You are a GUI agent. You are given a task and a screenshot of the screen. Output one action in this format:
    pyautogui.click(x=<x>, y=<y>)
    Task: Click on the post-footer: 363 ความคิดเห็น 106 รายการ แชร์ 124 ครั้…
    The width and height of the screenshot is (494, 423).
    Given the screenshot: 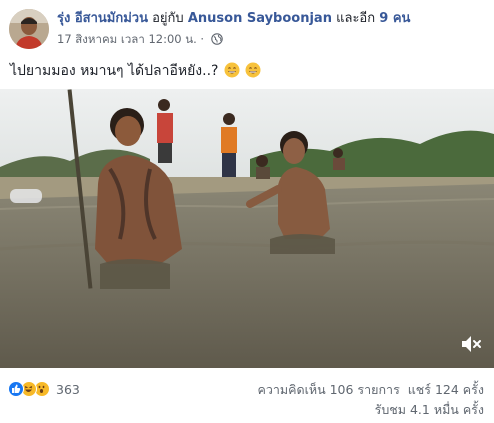 What is the action you would take?
    pyautogui.click(x=247, y=395)
    